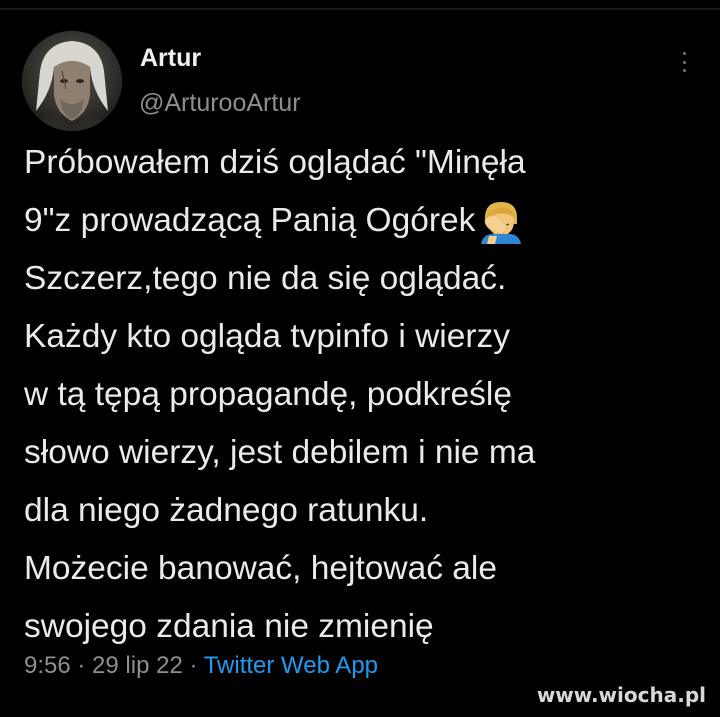 The height and width of the screenshot is (717, 720). I want to click on tweet-line-text: swojego zdania nie zmienię, so click(229, 626).